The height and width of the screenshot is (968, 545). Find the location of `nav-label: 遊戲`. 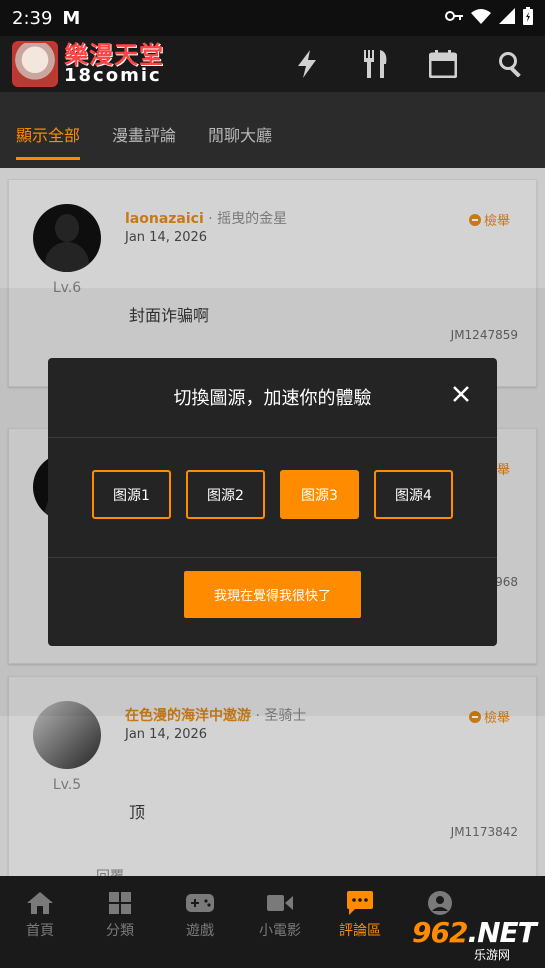

nav-label: 遊戲 is located at coordinates (200, 931).